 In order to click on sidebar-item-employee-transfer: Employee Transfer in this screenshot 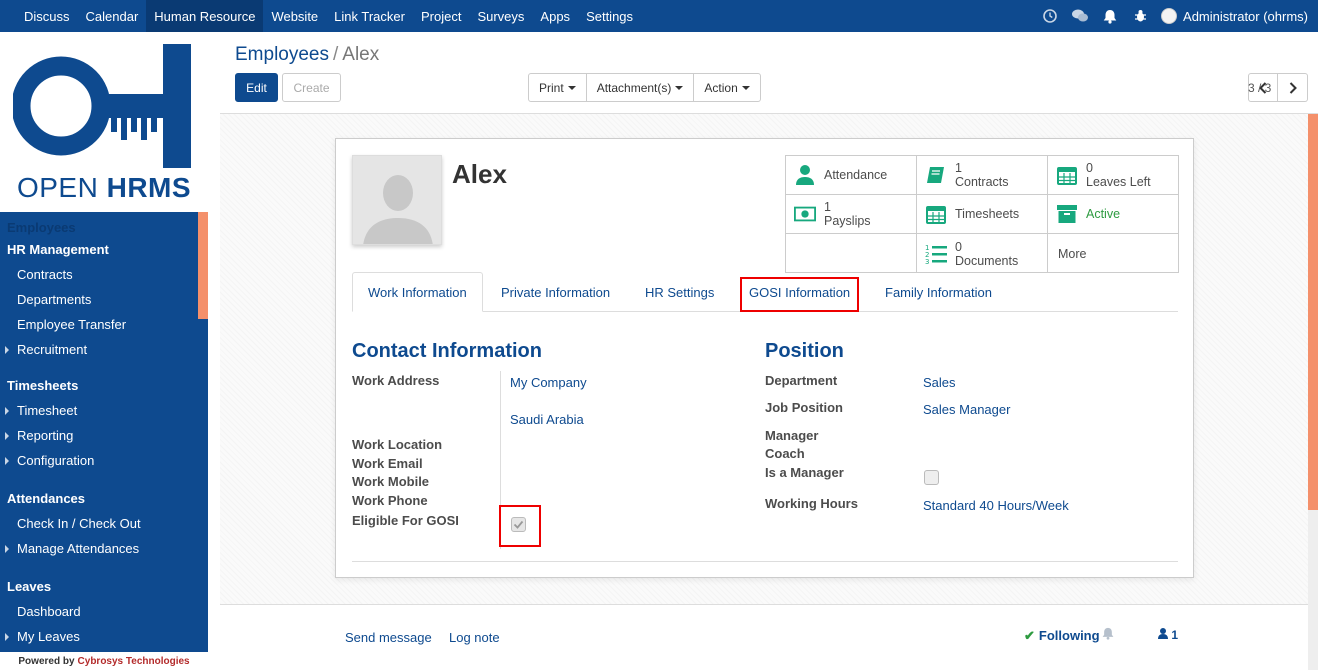, I will do `click(104, 324)`.